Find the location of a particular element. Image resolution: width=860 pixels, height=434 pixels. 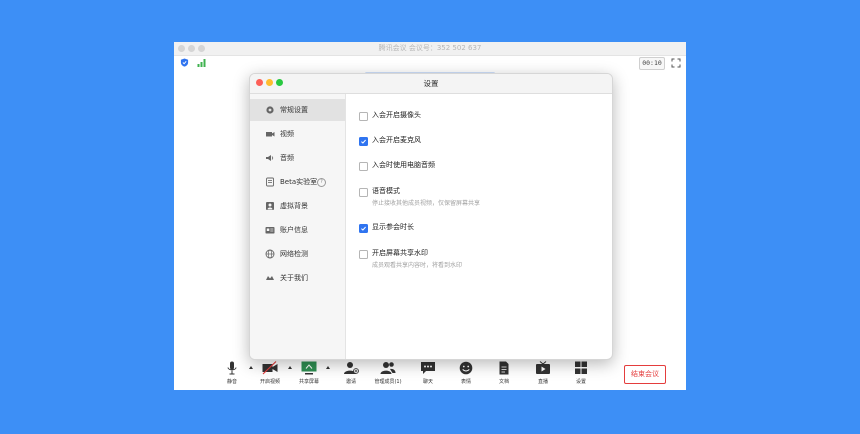

settings-sidebar: 常规设置 视频 音频 Beta实验室 ? 虚拟背景 账户信息 网络检测 关于我们 is located at coordinates (298, 226).